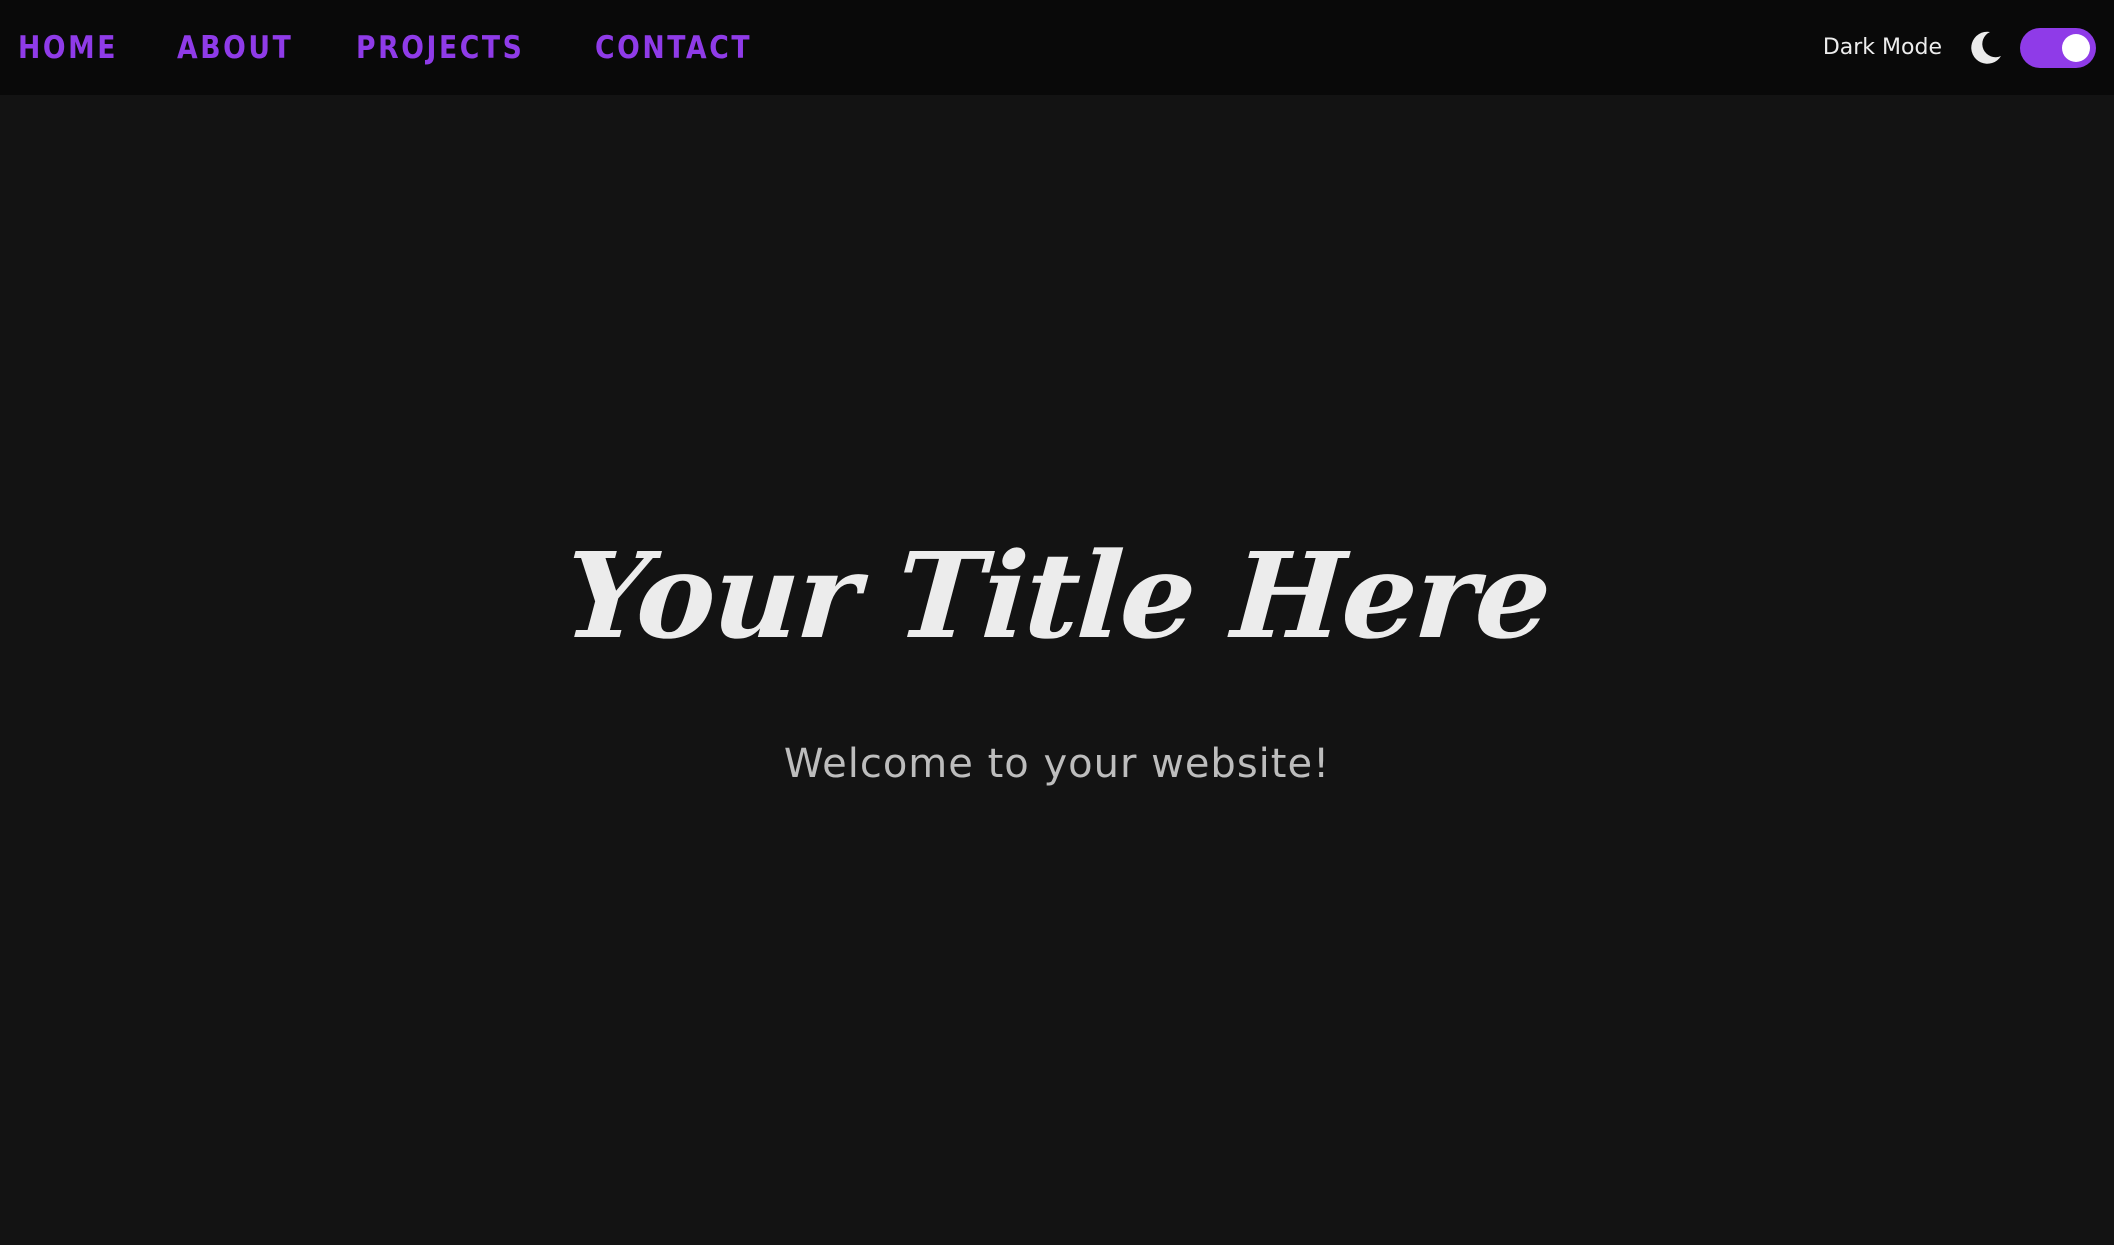 This screenshot has width=2114, height=1245. What do you see at coordinates (68, 48) in the screenshot?
I see `nav-link-home: HOME` at bounding box center [68, 48].